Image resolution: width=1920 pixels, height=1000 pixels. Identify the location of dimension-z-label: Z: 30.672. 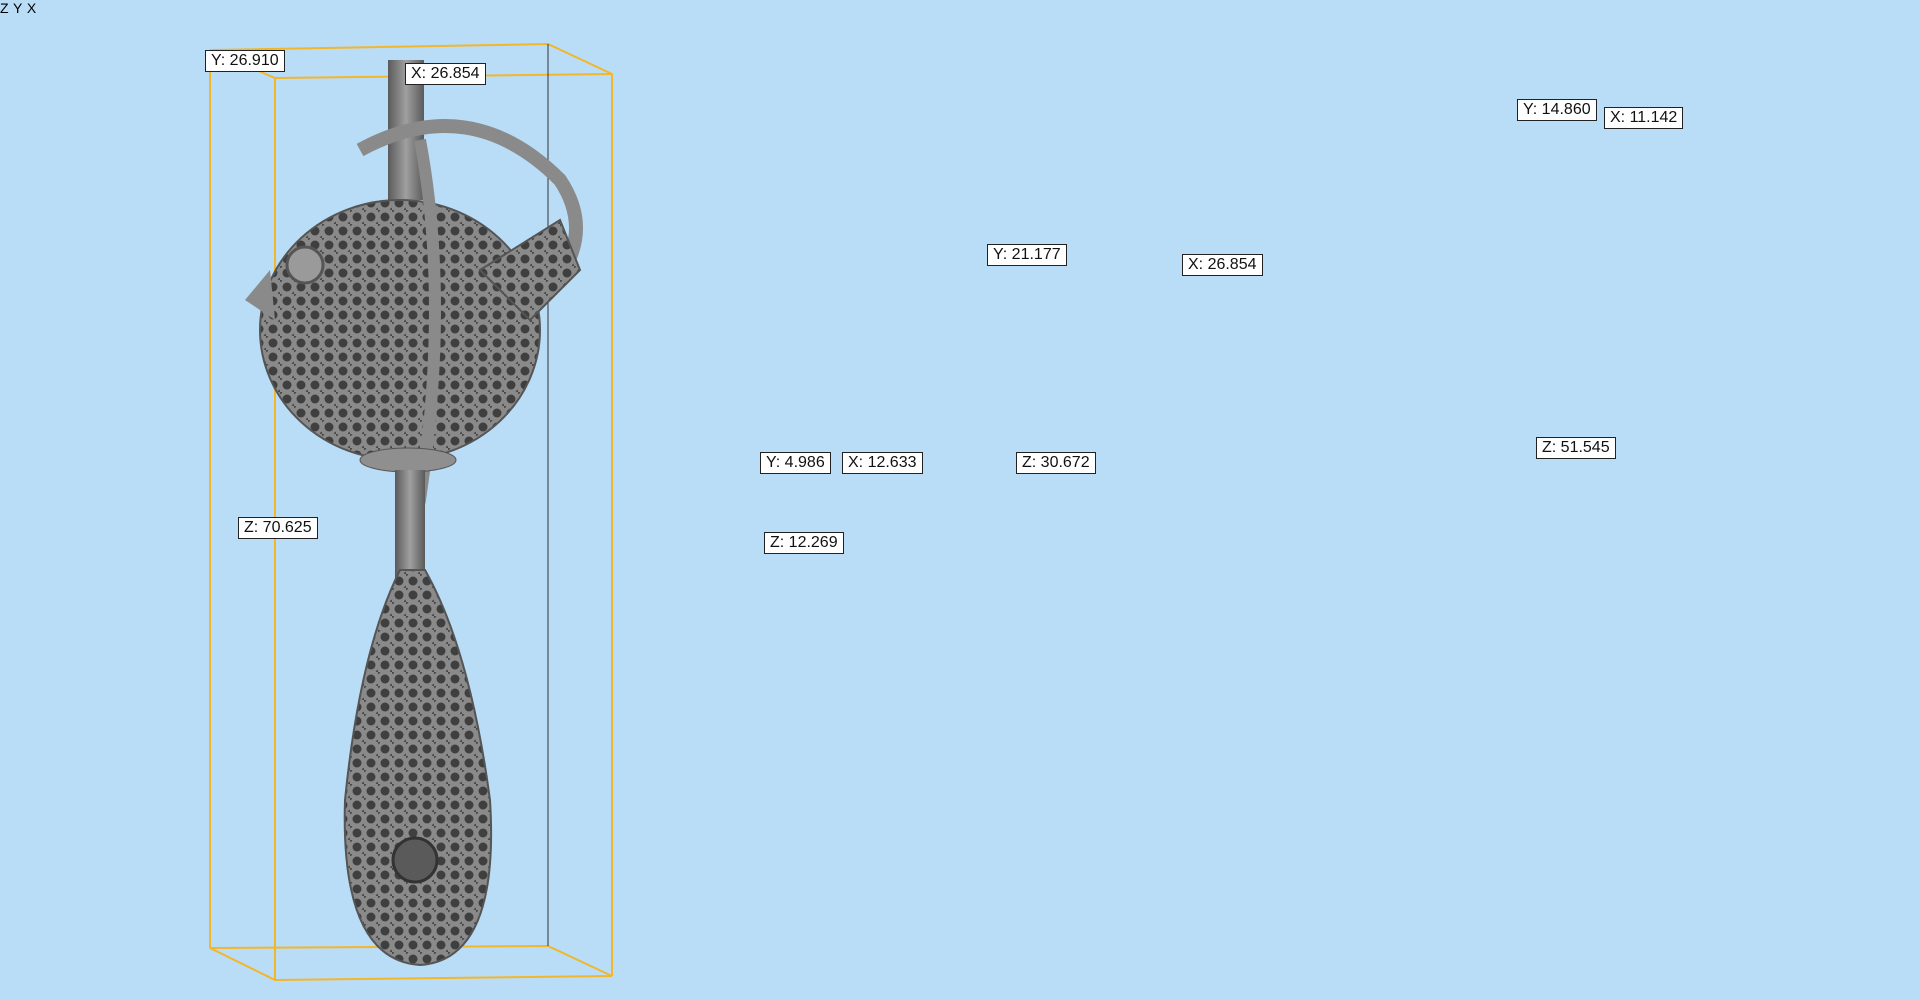
(1056, 463).